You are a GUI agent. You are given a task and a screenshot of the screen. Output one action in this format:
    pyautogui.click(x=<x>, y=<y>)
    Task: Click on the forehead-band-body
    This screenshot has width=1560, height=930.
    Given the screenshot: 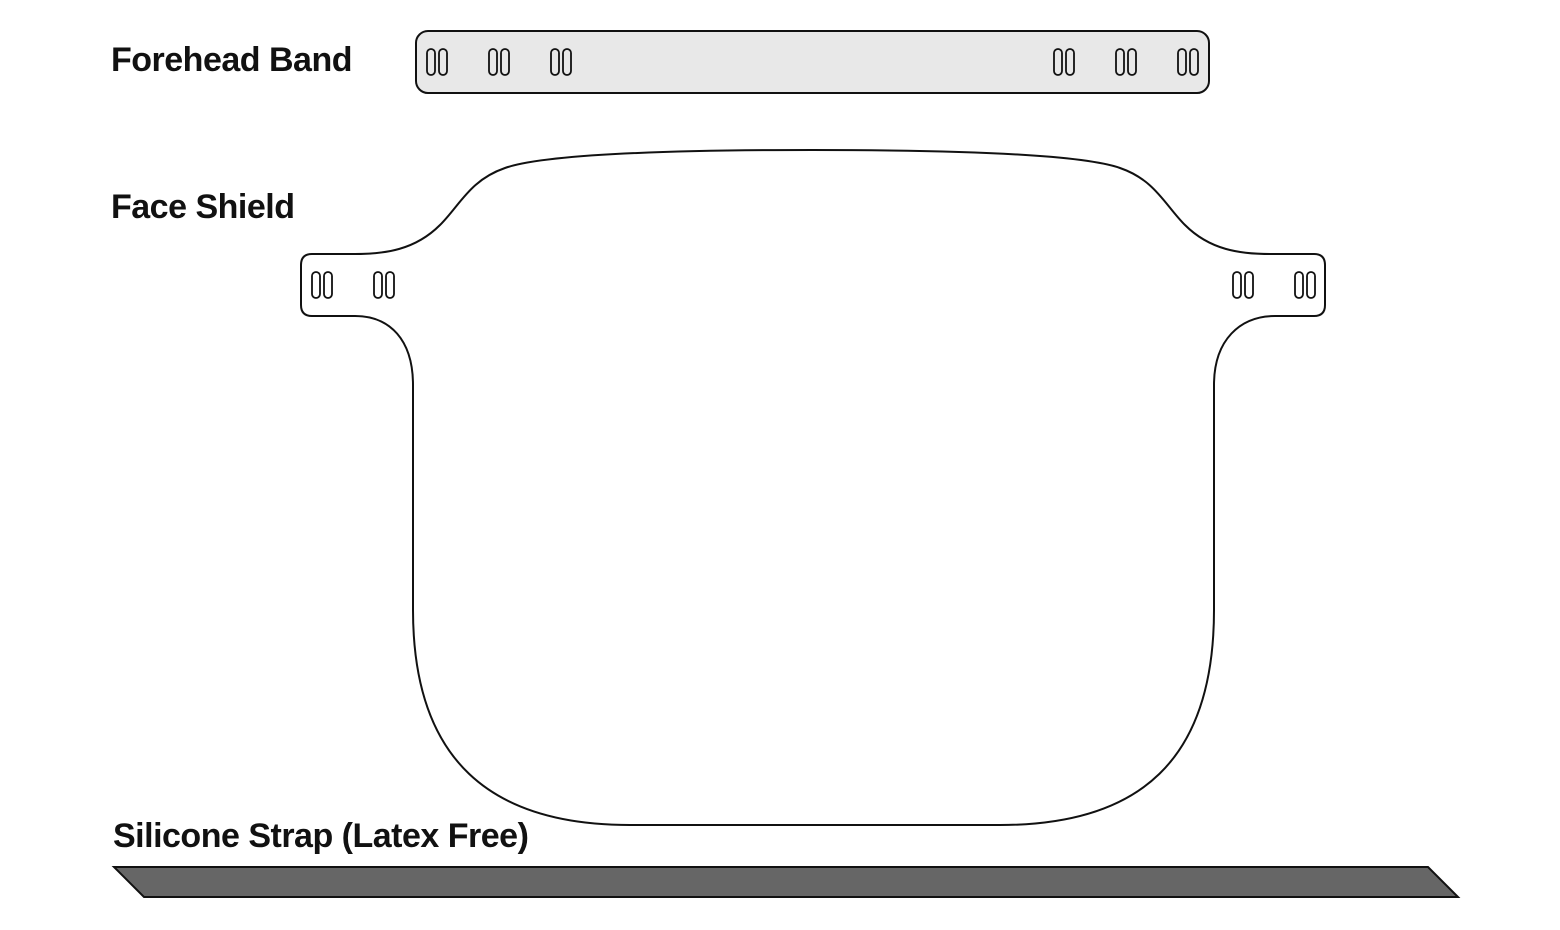 What is the action you would take?
    pyautogui.click(x=812, y=62)
    